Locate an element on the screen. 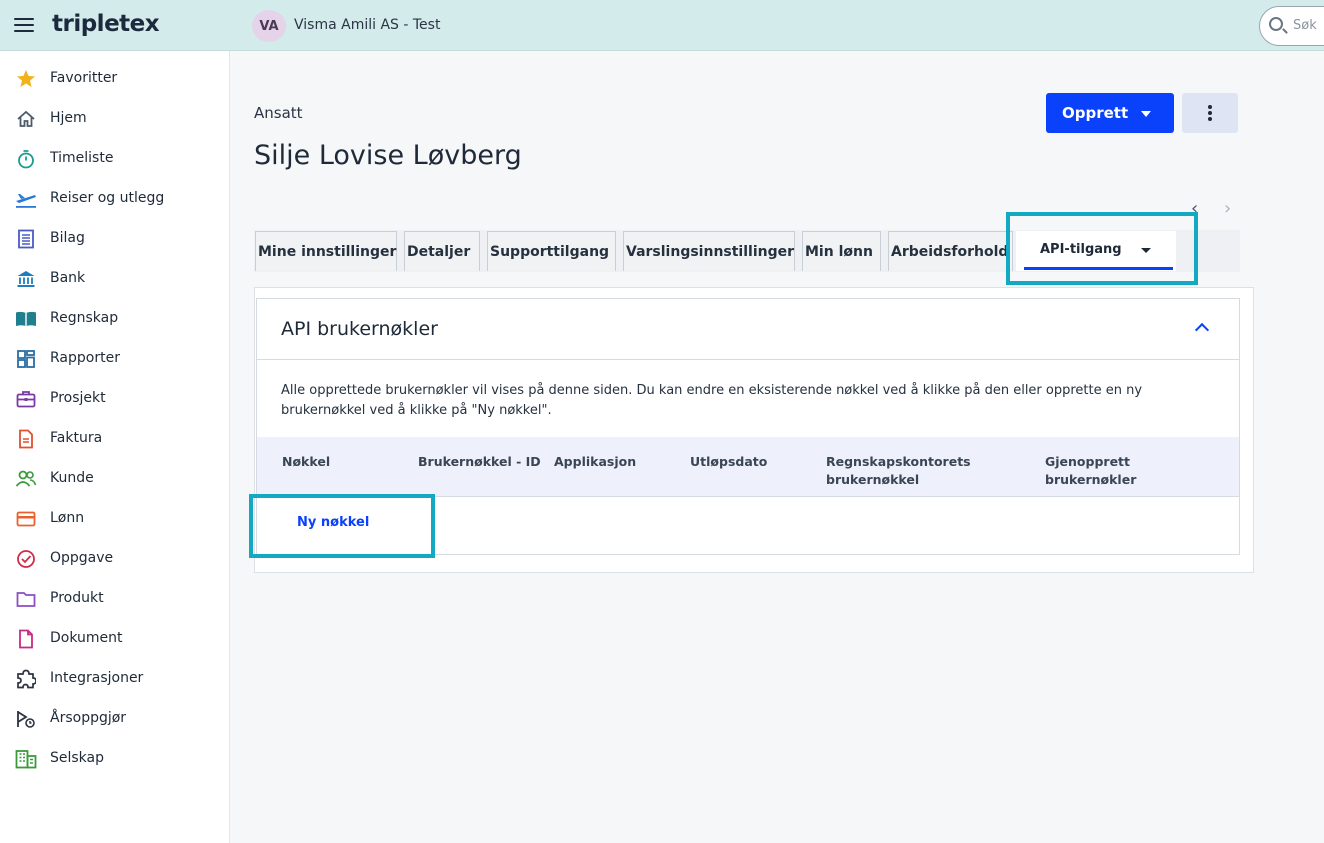 This screenshot has width=1324, height=843. top-bar: tripletex VA Visma Amili AS - Test Søk is located at coordinates (662, 25).